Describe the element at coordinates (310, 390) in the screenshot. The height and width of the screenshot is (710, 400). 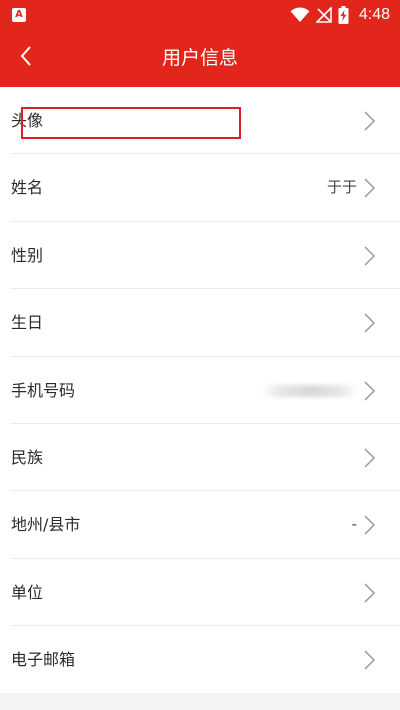
I see `redacted-phone-number` at that location.